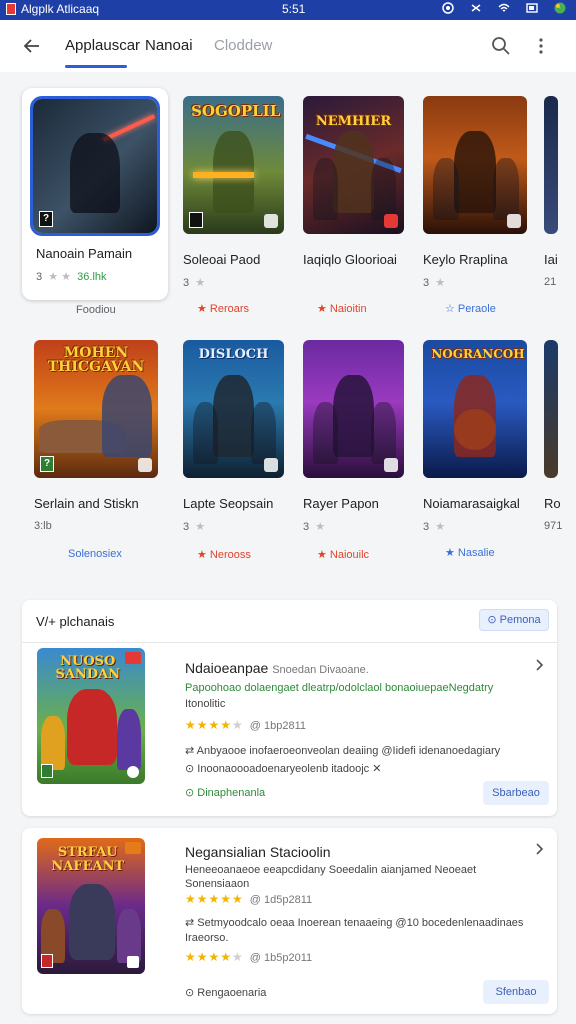 The height and width of the screenshot is (1024, 576). I want to click on game-tag: ★ Naiouilc, so click(343, 555).